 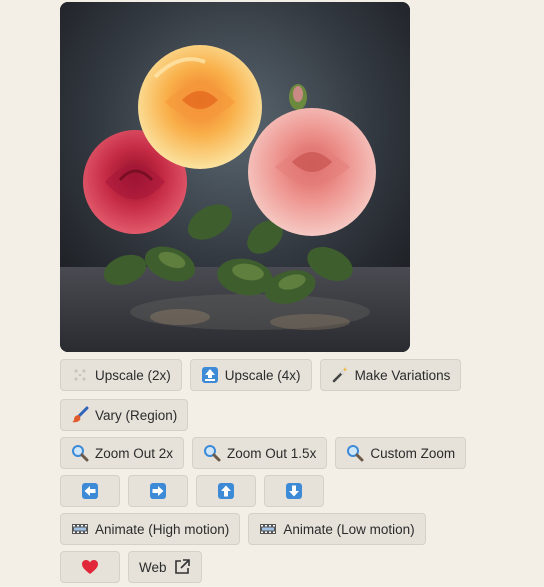 I want to click on pan-left-button, so click(x=90, y=491).